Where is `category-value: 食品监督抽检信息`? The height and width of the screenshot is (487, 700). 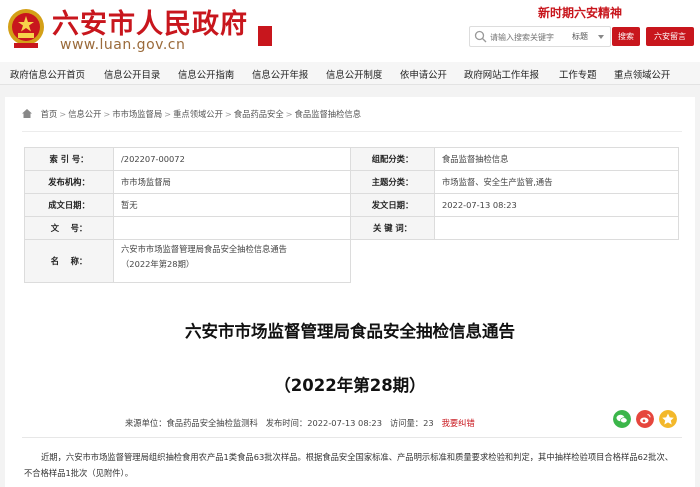 category-value: 食品监督抽检信息 is located at coordinates (556, 159).